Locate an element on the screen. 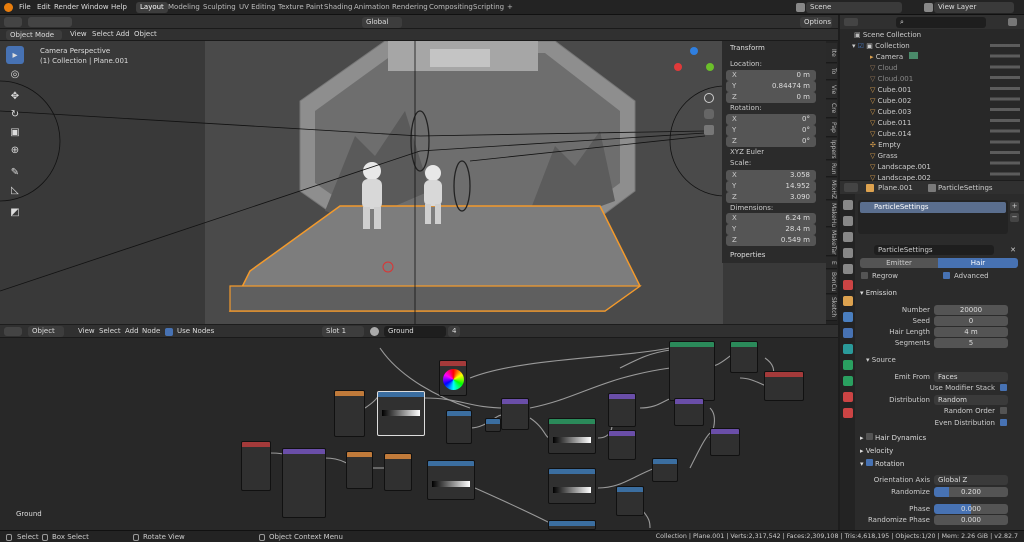 The image size is (1024, 542). tab-uv-editing: UV Editing is located at coordinates (257, 7).